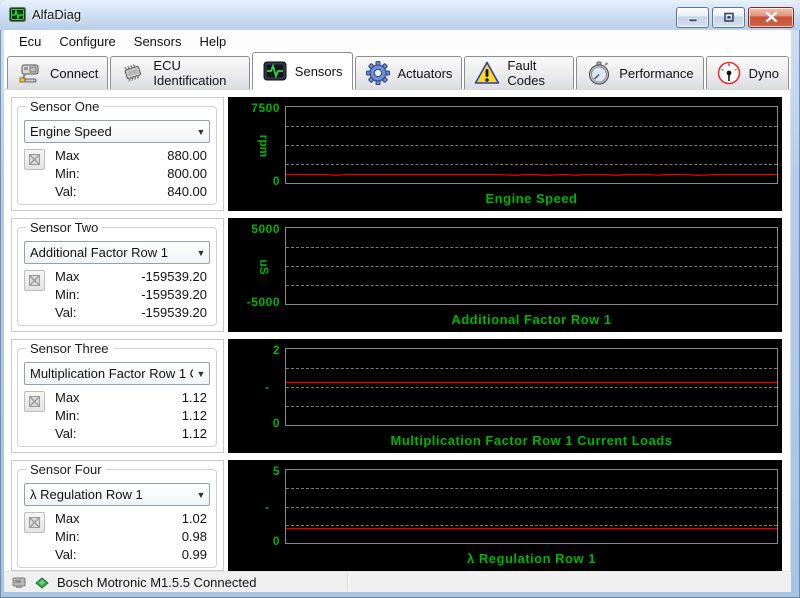  I want to click on min-value: -159539.20, so click(174, 294).